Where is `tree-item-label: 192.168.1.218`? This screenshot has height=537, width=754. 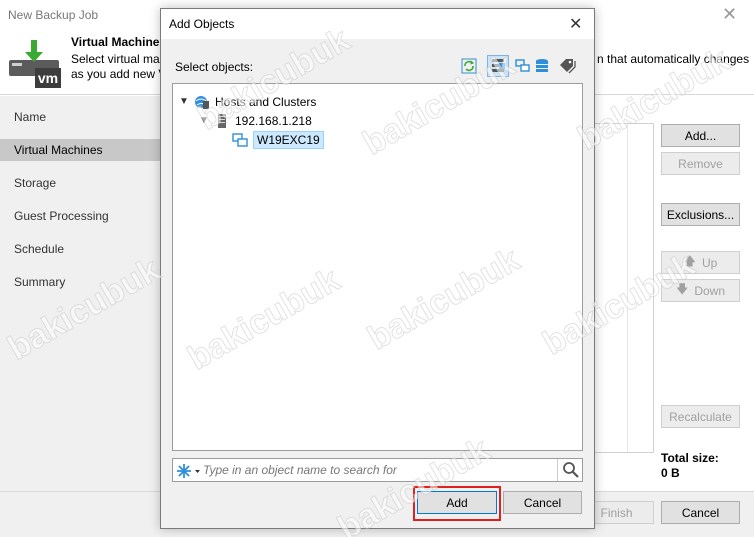 tree-item-label: 192.168.1.218 is located at coordinates (273, 120).